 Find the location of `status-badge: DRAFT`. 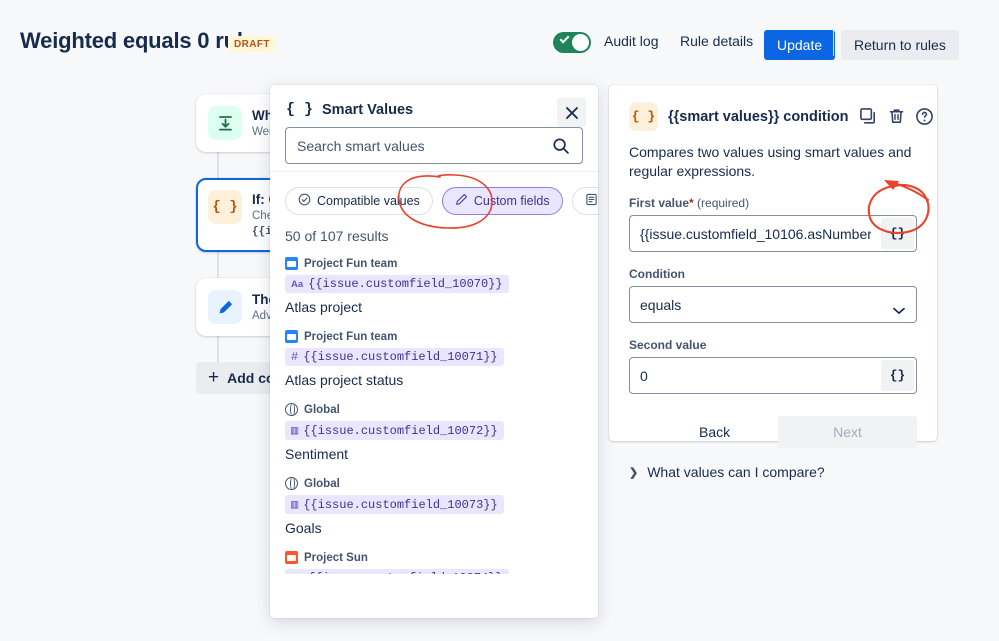

status-badge: DRAFT is located at coordinates (252, 44).